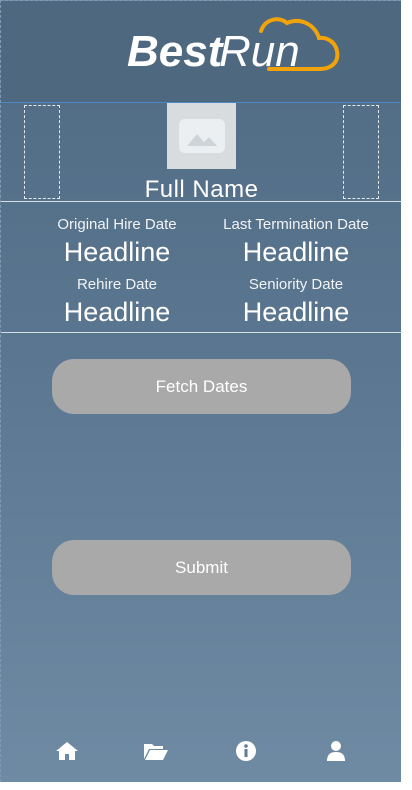 Image resolution: width=412 pixels, height=790 pixels. I want to click on tab-info, so click(246, 751).